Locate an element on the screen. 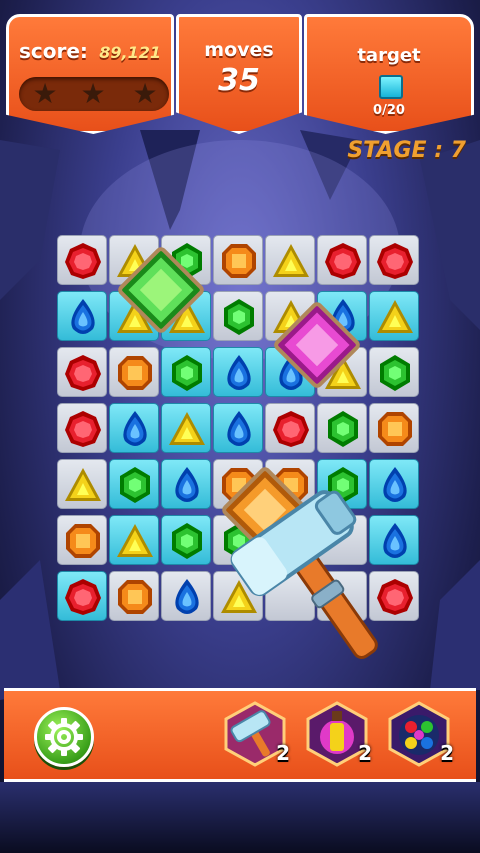  color-ball-booster: 2 is located at coordinates (420, 734).